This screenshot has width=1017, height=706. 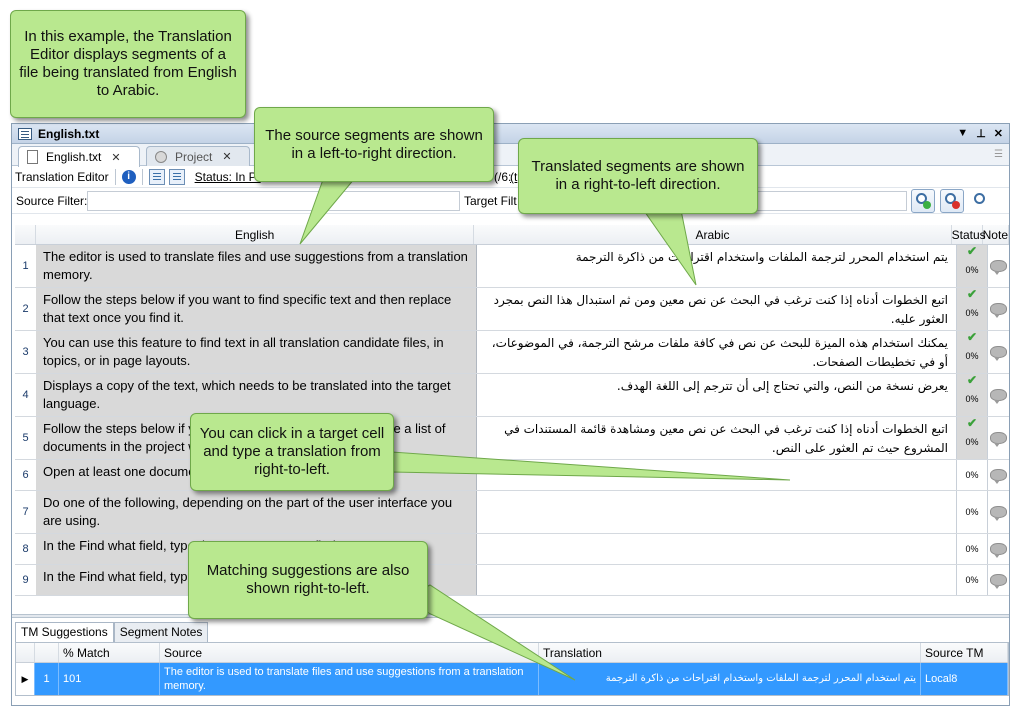 I want to click on note-column-header: Note, so click(x=996, y=234).